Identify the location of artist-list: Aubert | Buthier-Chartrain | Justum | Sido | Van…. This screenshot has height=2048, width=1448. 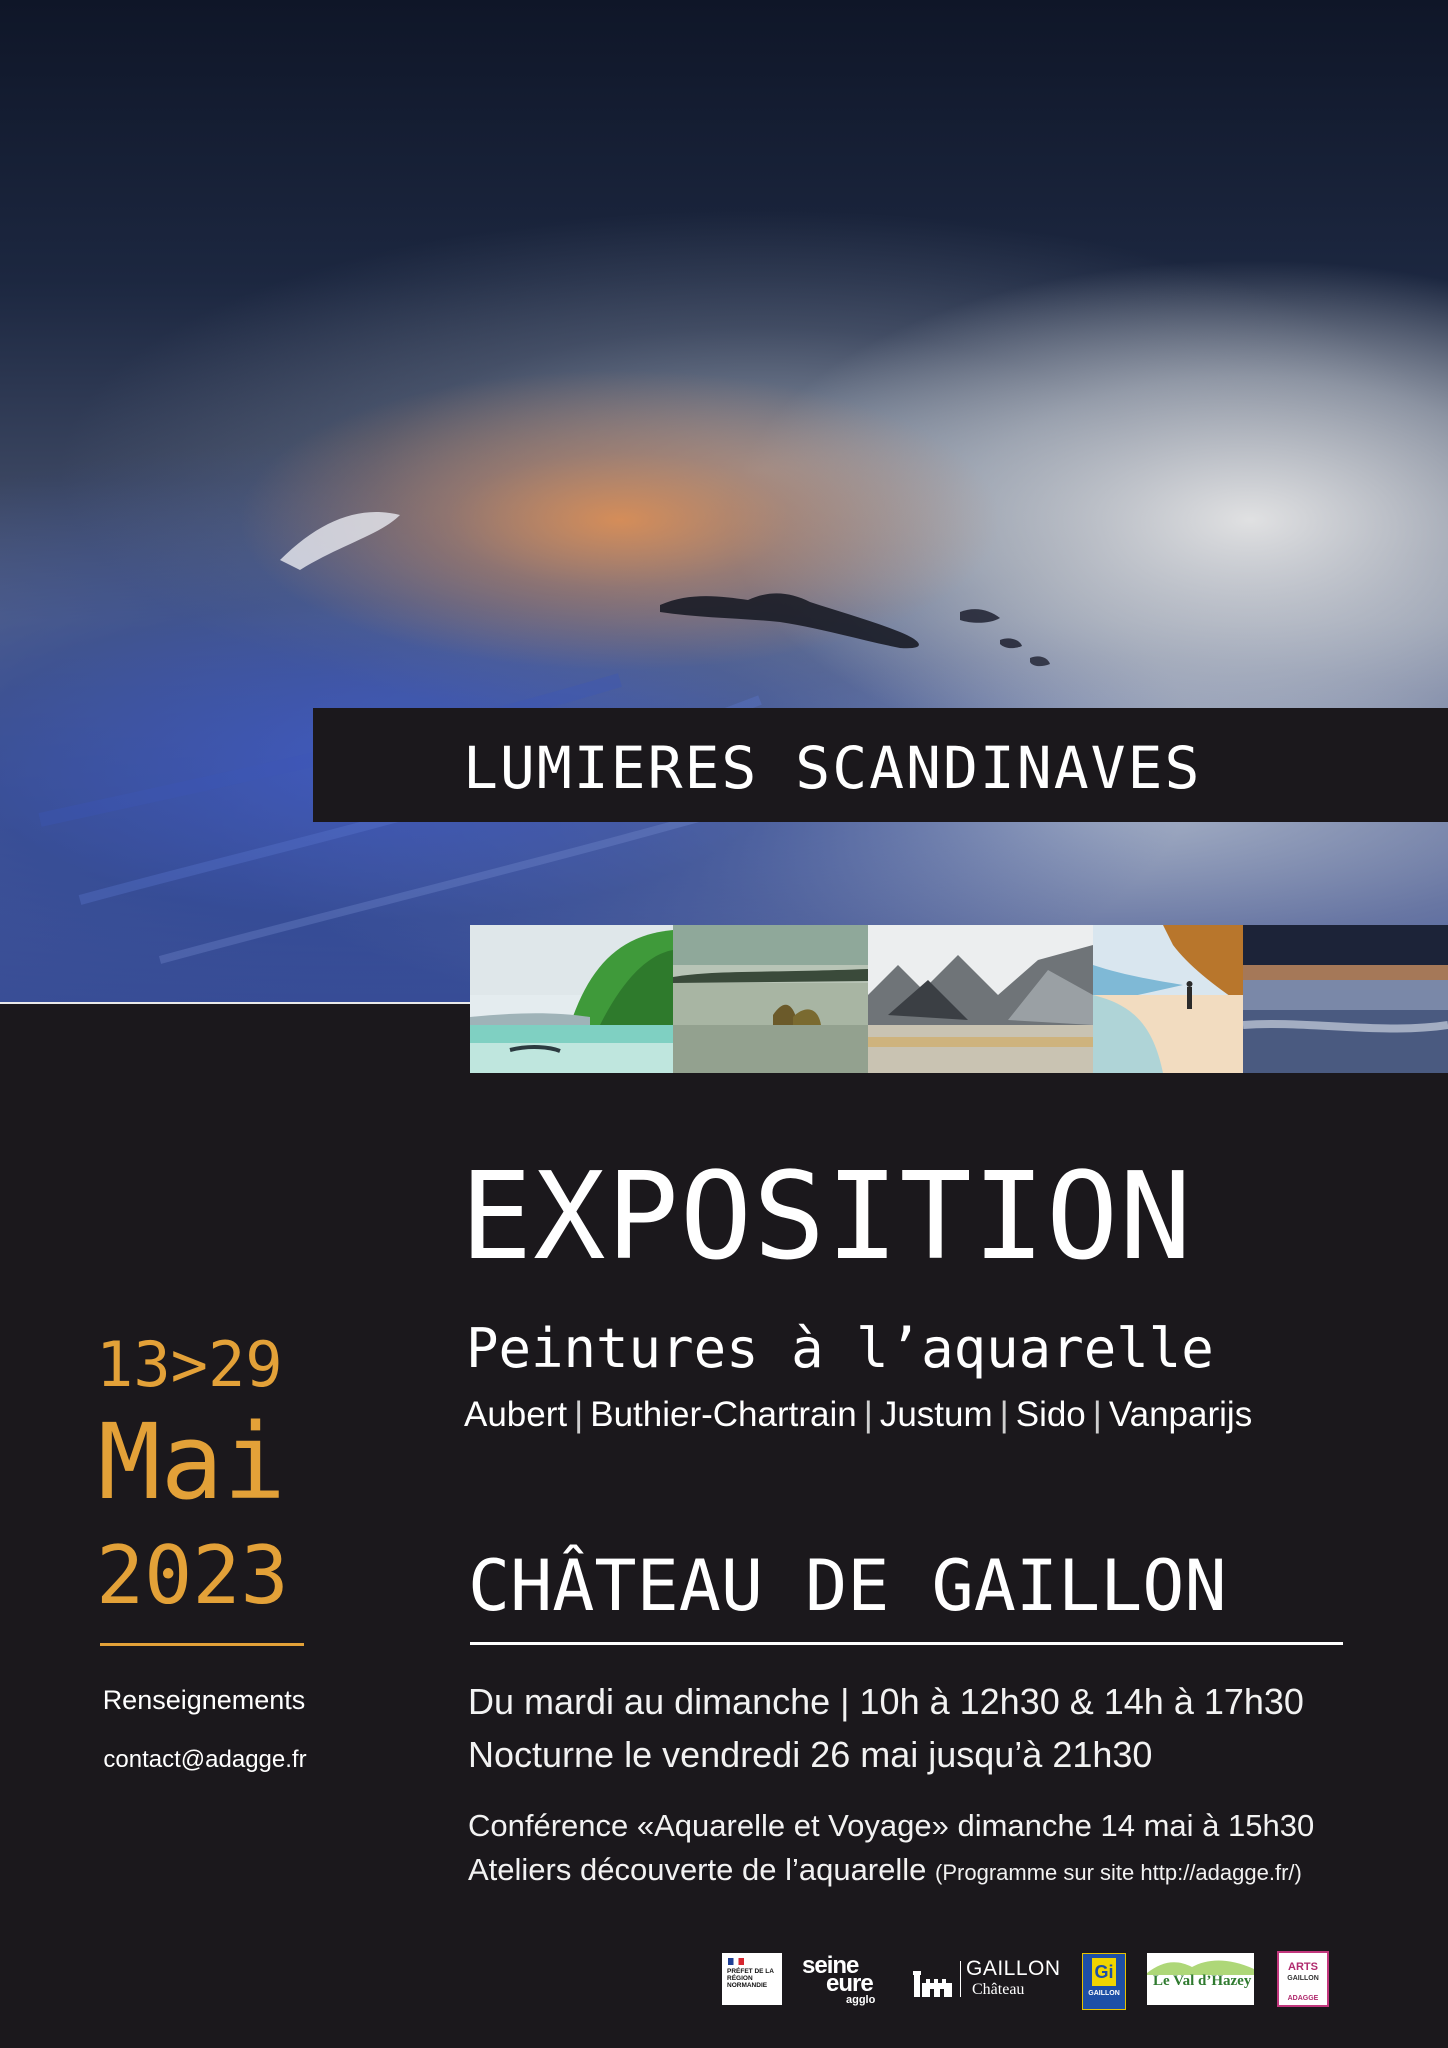
(858, 1414).